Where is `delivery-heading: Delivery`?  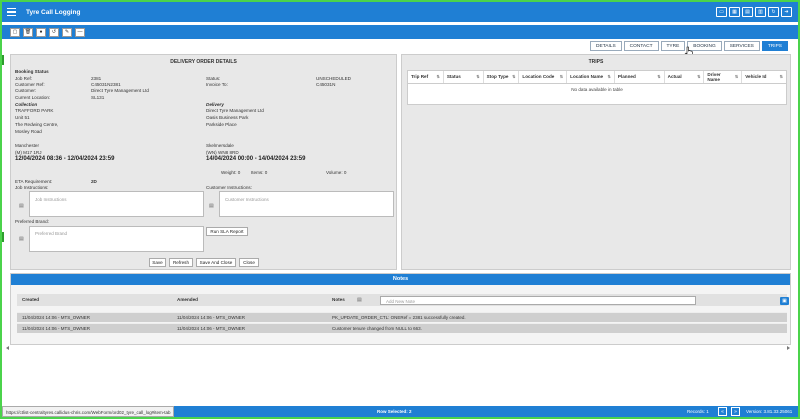
delivery-heading: Delivery is located at coordinates (215, 104).